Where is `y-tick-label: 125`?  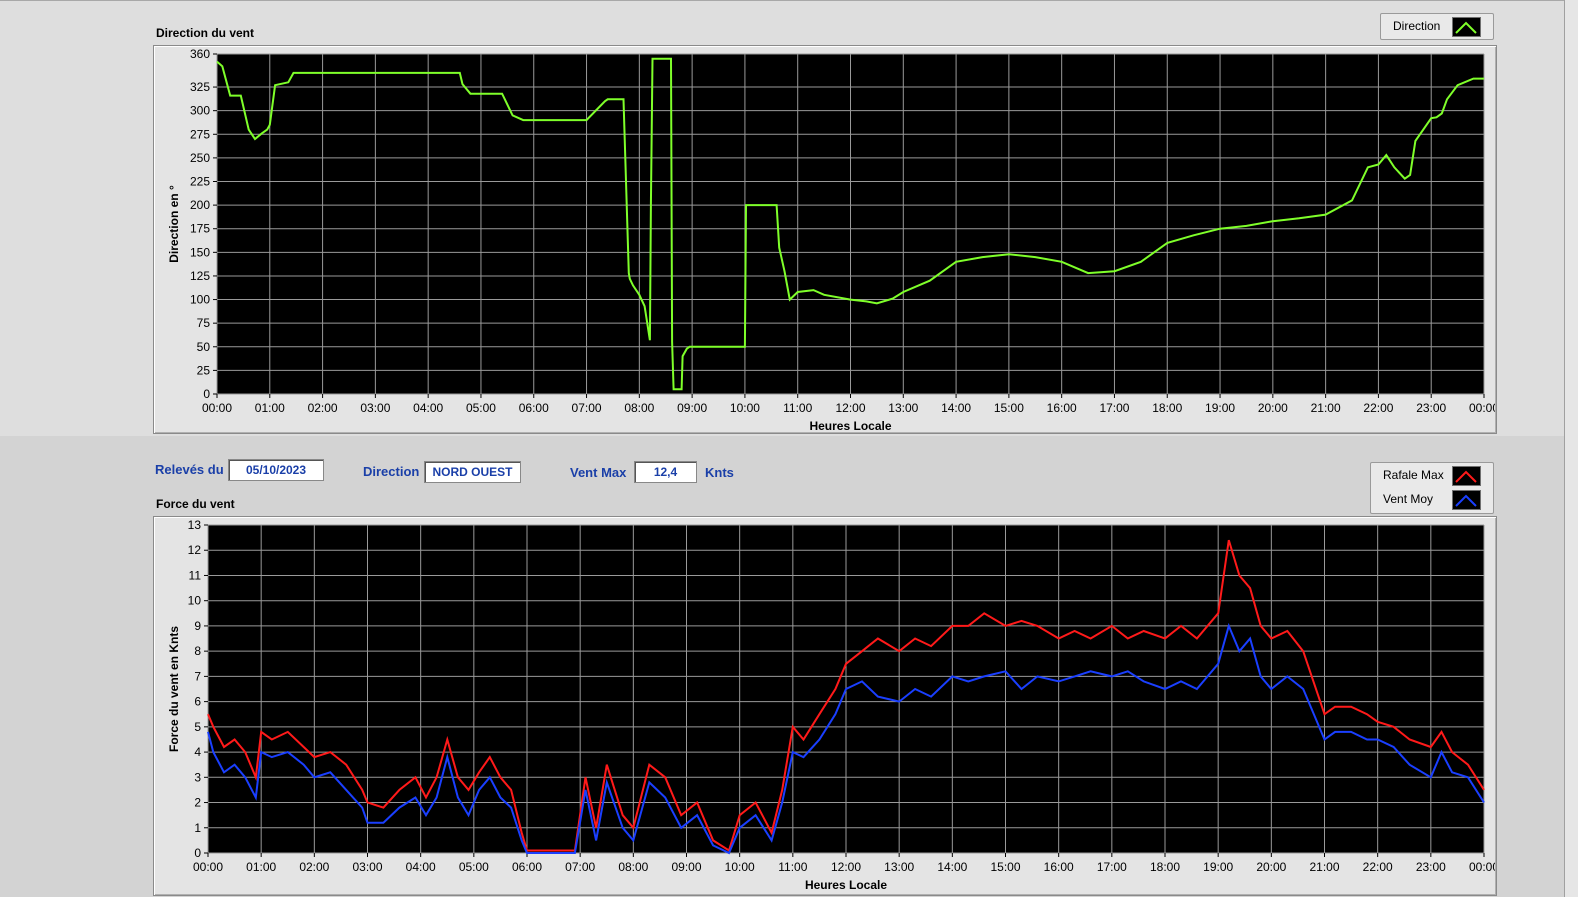
y-tick-label: 125 is located at coordinates (200, 276).